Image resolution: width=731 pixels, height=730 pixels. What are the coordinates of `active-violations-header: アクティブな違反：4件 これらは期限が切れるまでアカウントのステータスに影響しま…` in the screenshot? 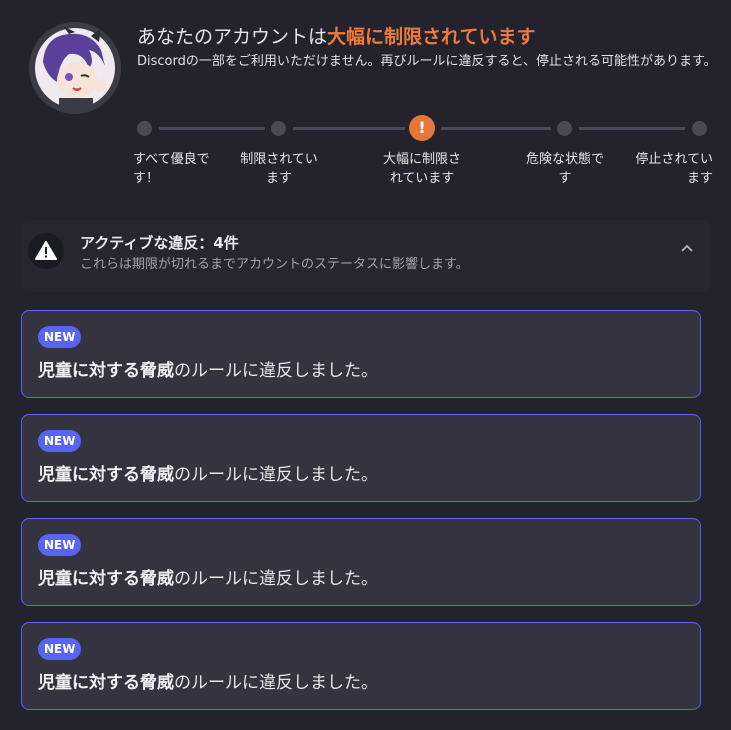 It's located at (366, 256).